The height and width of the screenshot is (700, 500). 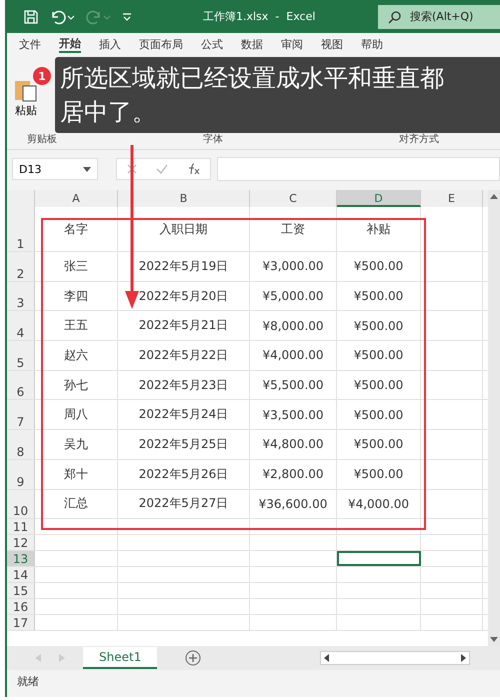 What do you see at coordinates (21, 526) in the screenshot?
I see `row-header: 11` at bounding box center [21, 526].